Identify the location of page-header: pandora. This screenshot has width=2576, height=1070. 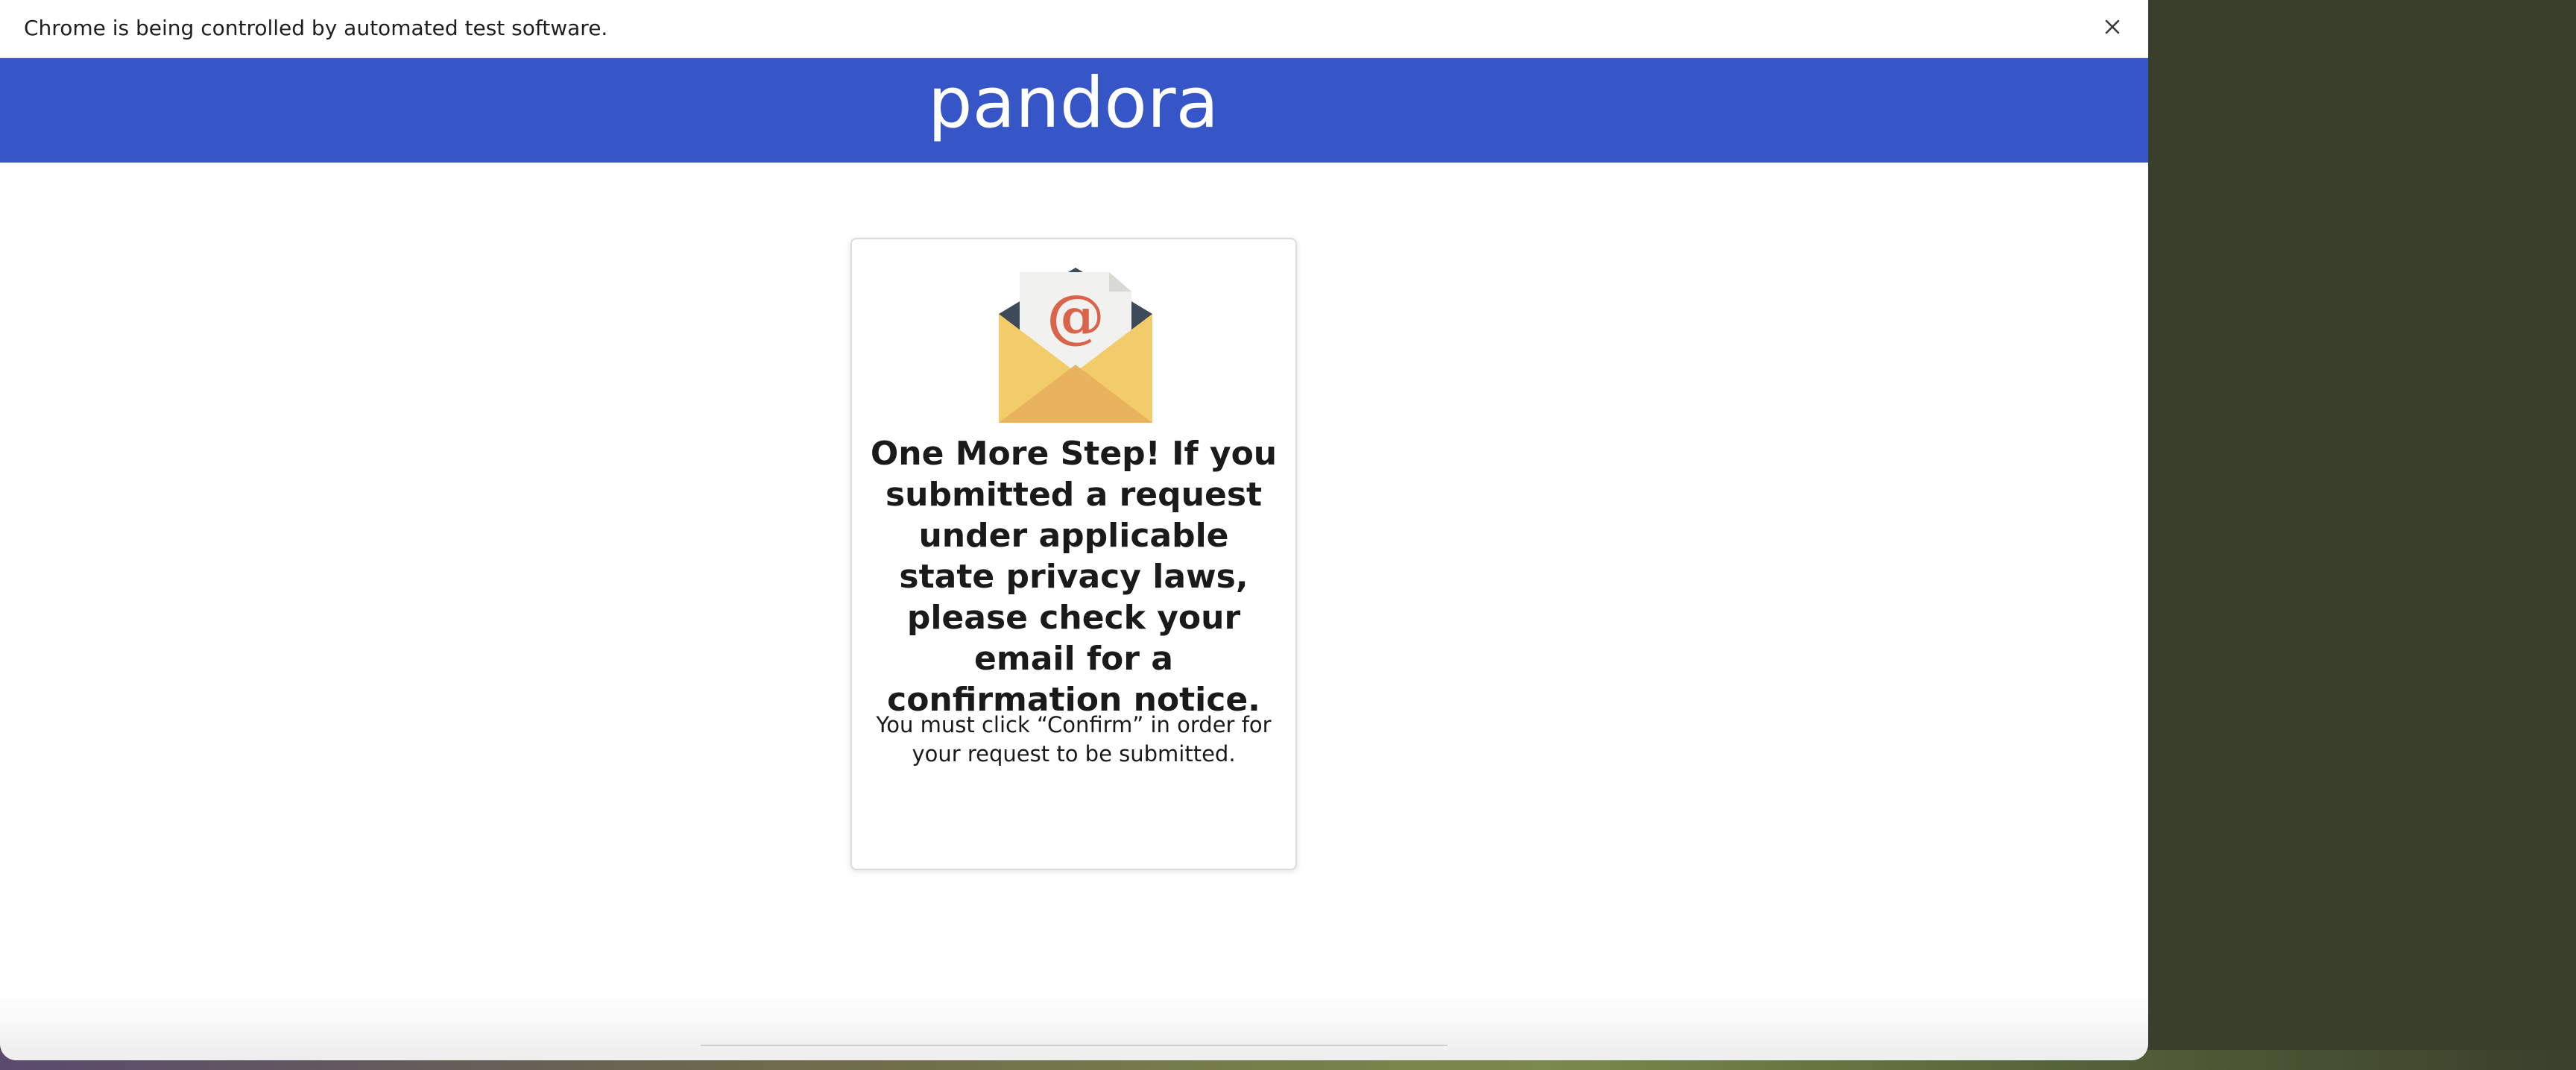
(1074, 111).